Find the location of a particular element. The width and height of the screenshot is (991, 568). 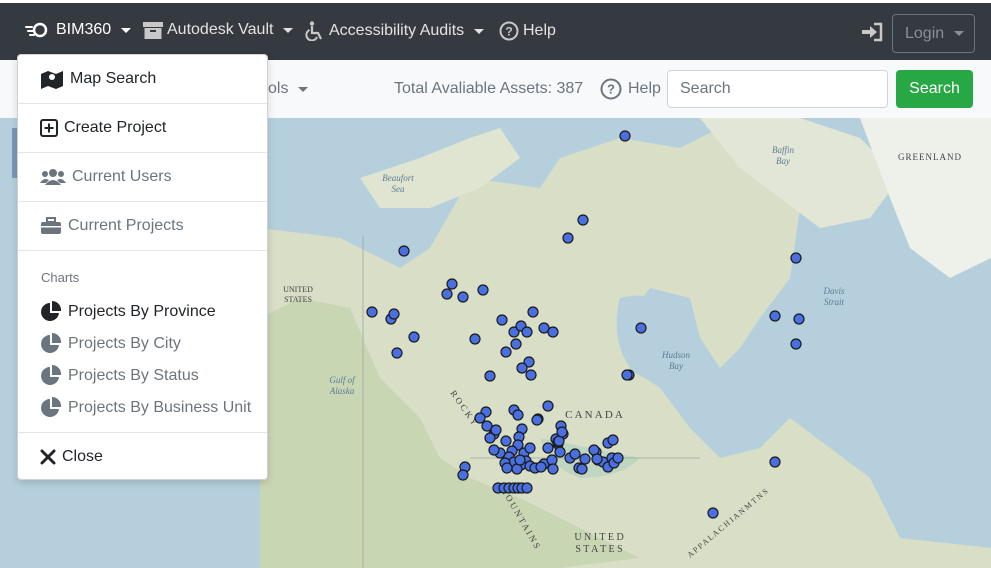

projects-by-province-item: Projects By Province is located at coordinates (128, 312).